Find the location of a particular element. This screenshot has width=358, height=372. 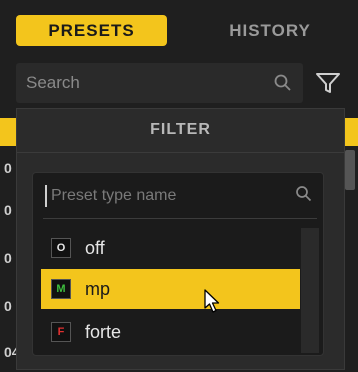

mouse-cursor-icon is located at coordinates (212, 301).